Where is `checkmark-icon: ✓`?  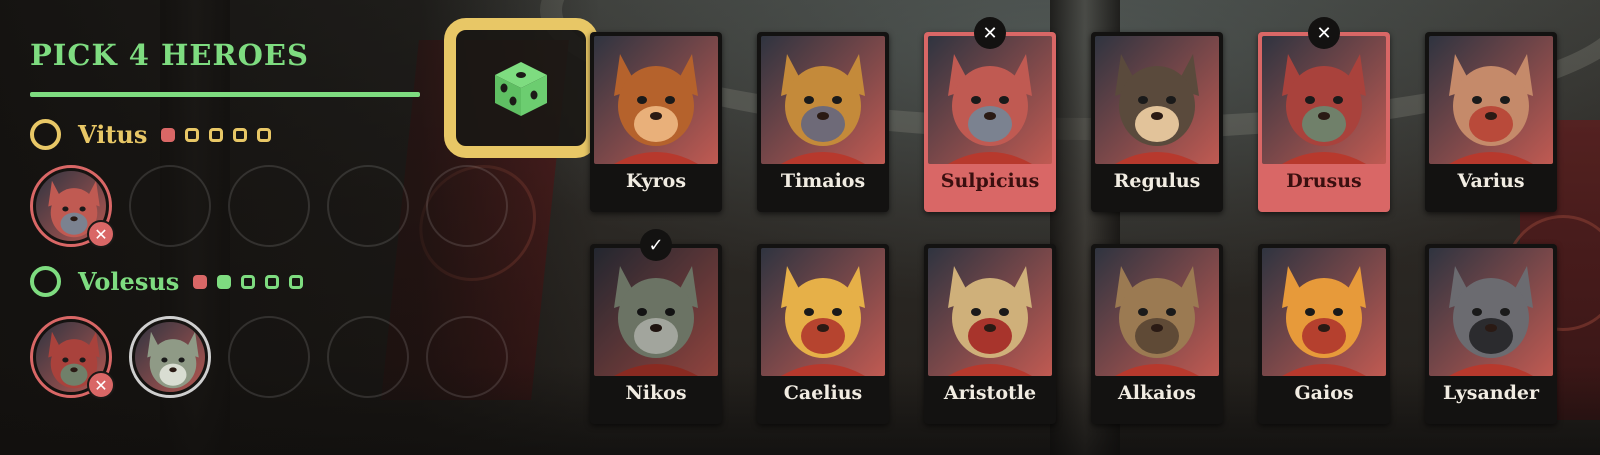 checkmark-icon: ✓ is located at coordinates (656, 245).